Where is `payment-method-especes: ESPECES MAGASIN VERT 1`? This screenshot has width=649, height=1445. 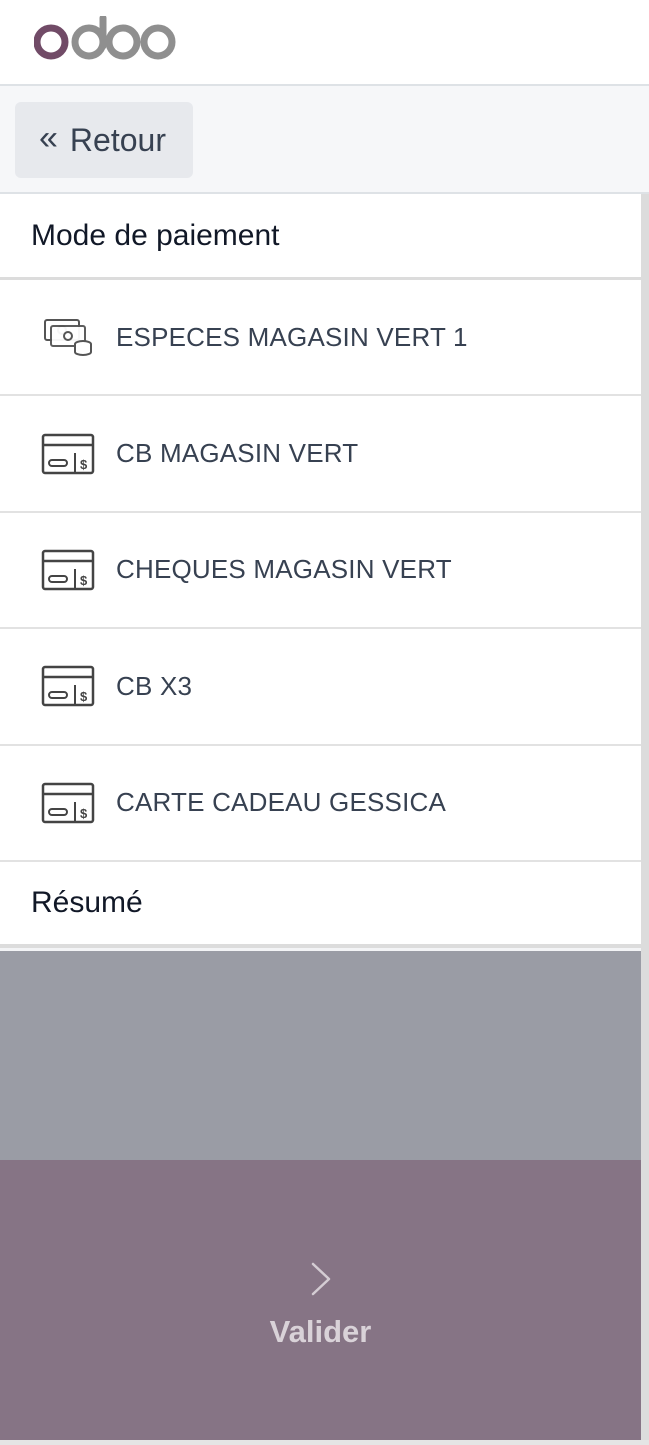 payment-method-especes: ESPECES MAGASIN VERT 1 is located at coordinates (320, 338).